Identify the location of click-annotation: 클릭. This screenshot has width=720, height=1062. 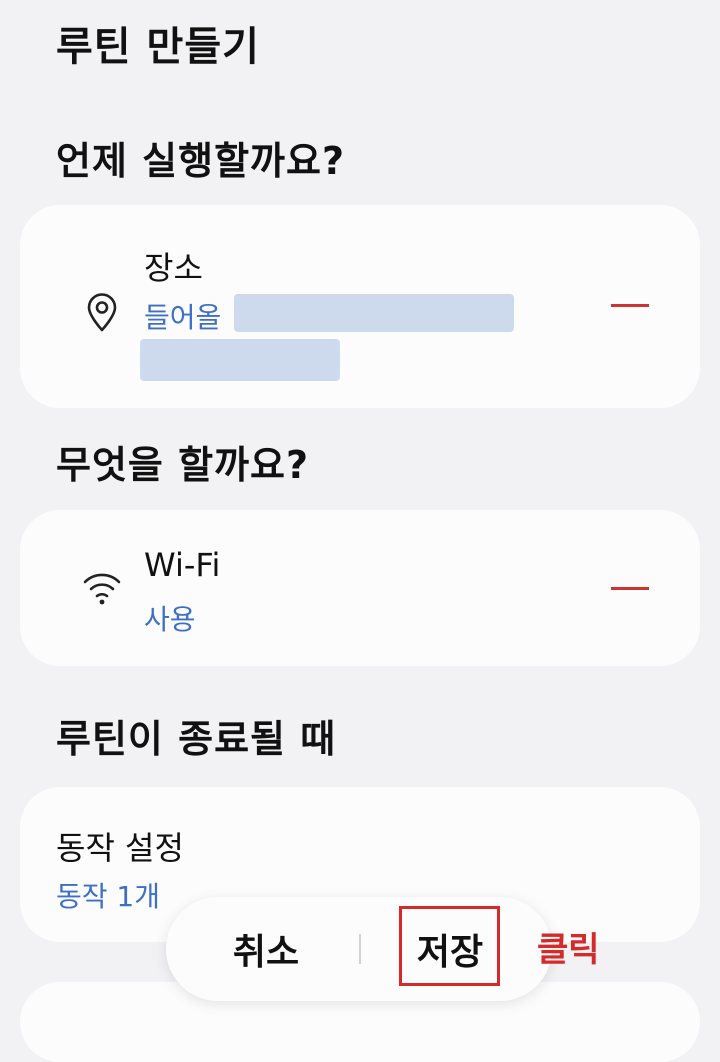
(568, 950).